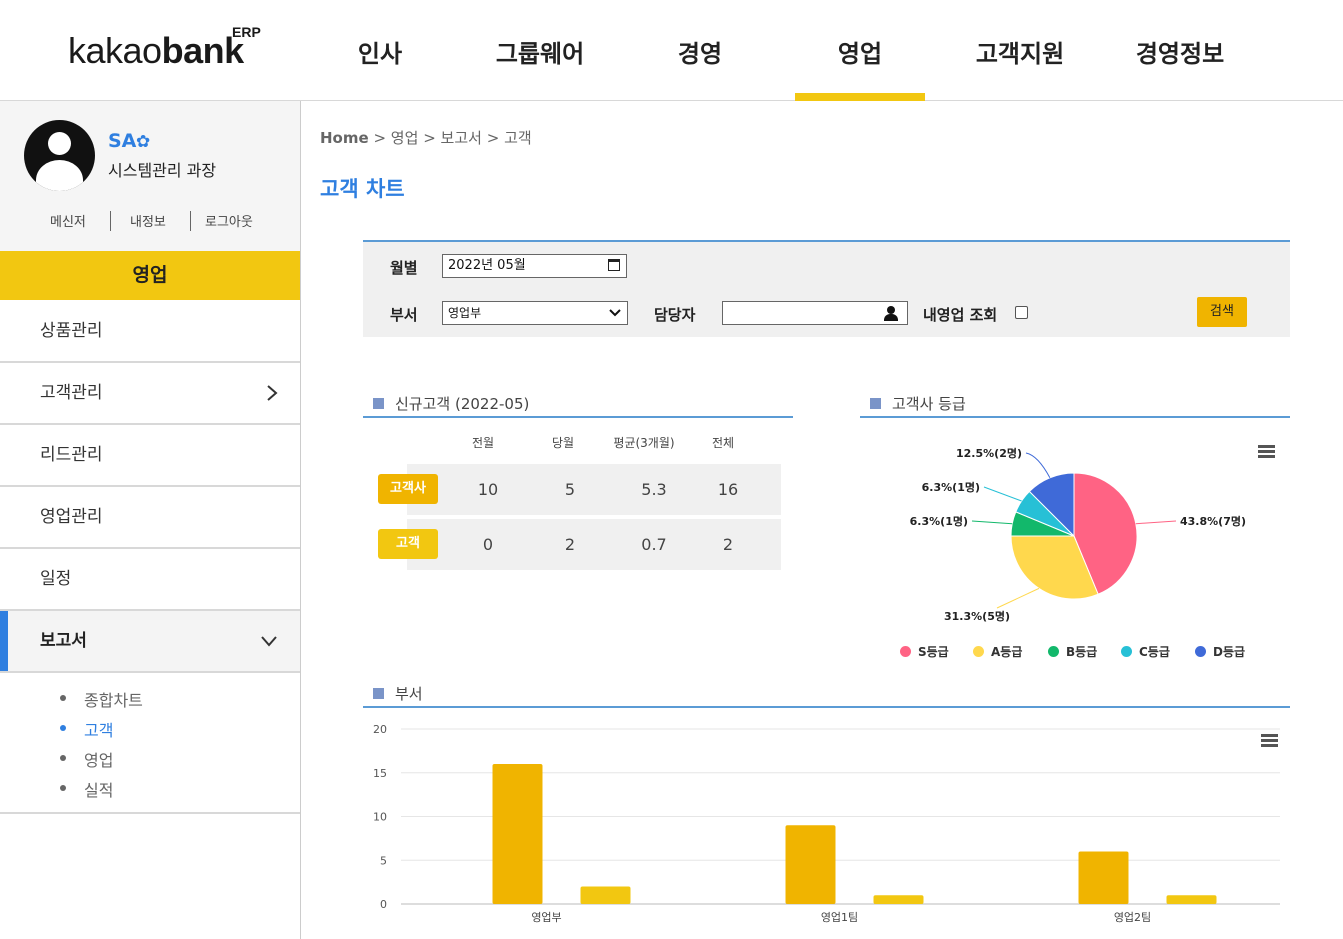 Image resolution: width=1343 pixels, height=939 pixels. I want to click on user-role: 시스템관리 과장, so click(162, 170).